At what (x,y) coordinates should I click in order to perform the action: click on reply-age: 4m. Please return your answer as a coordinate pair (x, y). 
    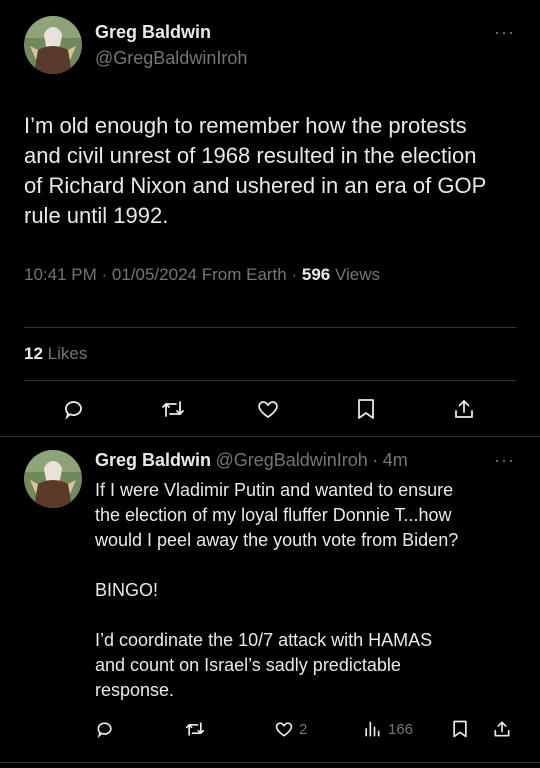
    Looking at the image, I should click on (395, 460).